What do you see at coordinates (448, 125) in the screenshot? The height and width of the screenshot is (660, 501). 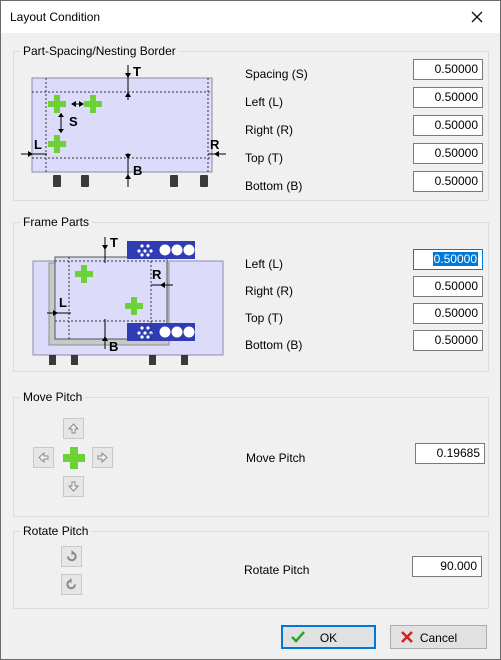 I see `right-input: 0.50000` at bounding box center [448, 125].